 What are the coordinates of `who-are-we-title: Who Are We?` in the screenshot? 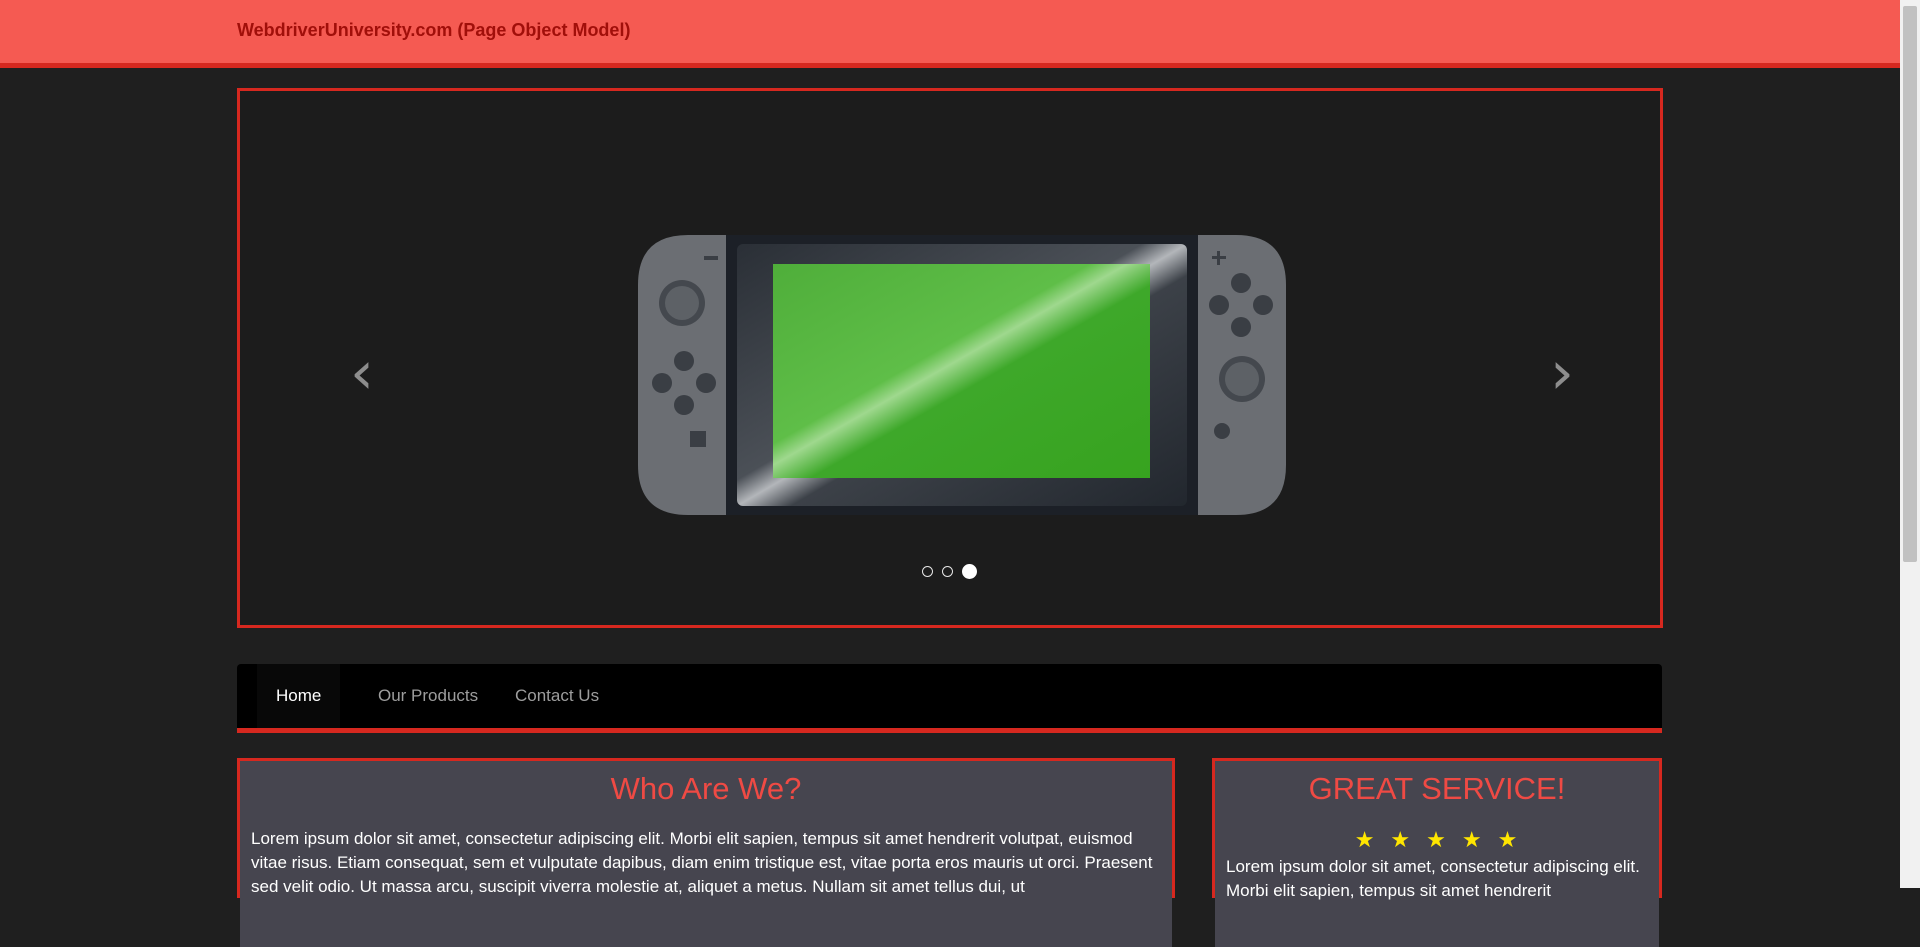 It's located at (706, 789).